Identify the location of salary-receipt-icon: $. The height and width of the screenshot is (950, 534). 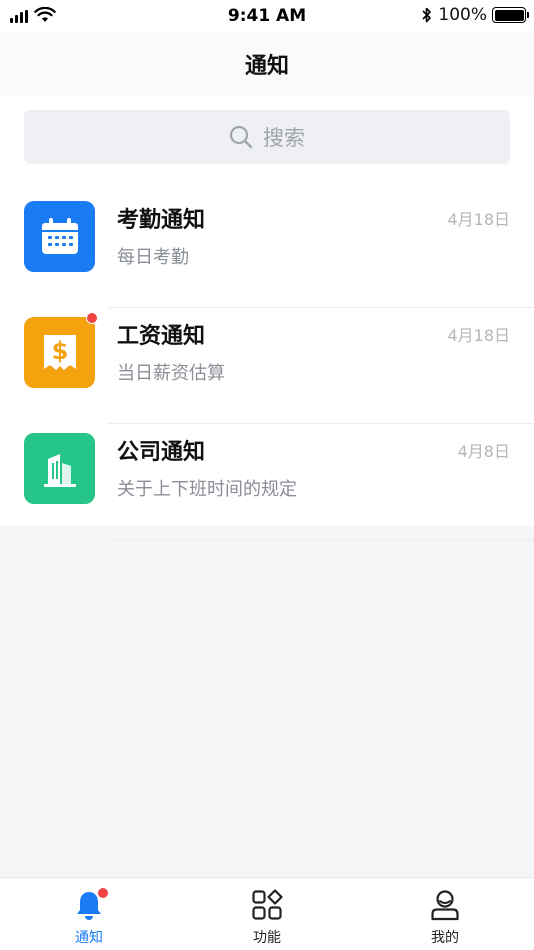
(61, 350).